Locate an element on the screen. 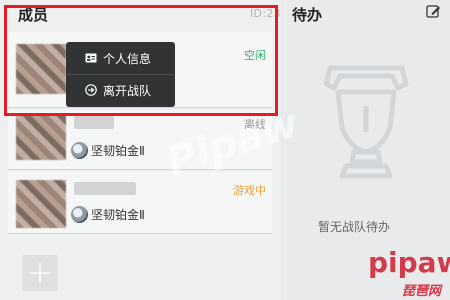 The height and width of the screenshot is (300, 450). members-header: 成员 ID:231934 is located at coordinates (155, 15).